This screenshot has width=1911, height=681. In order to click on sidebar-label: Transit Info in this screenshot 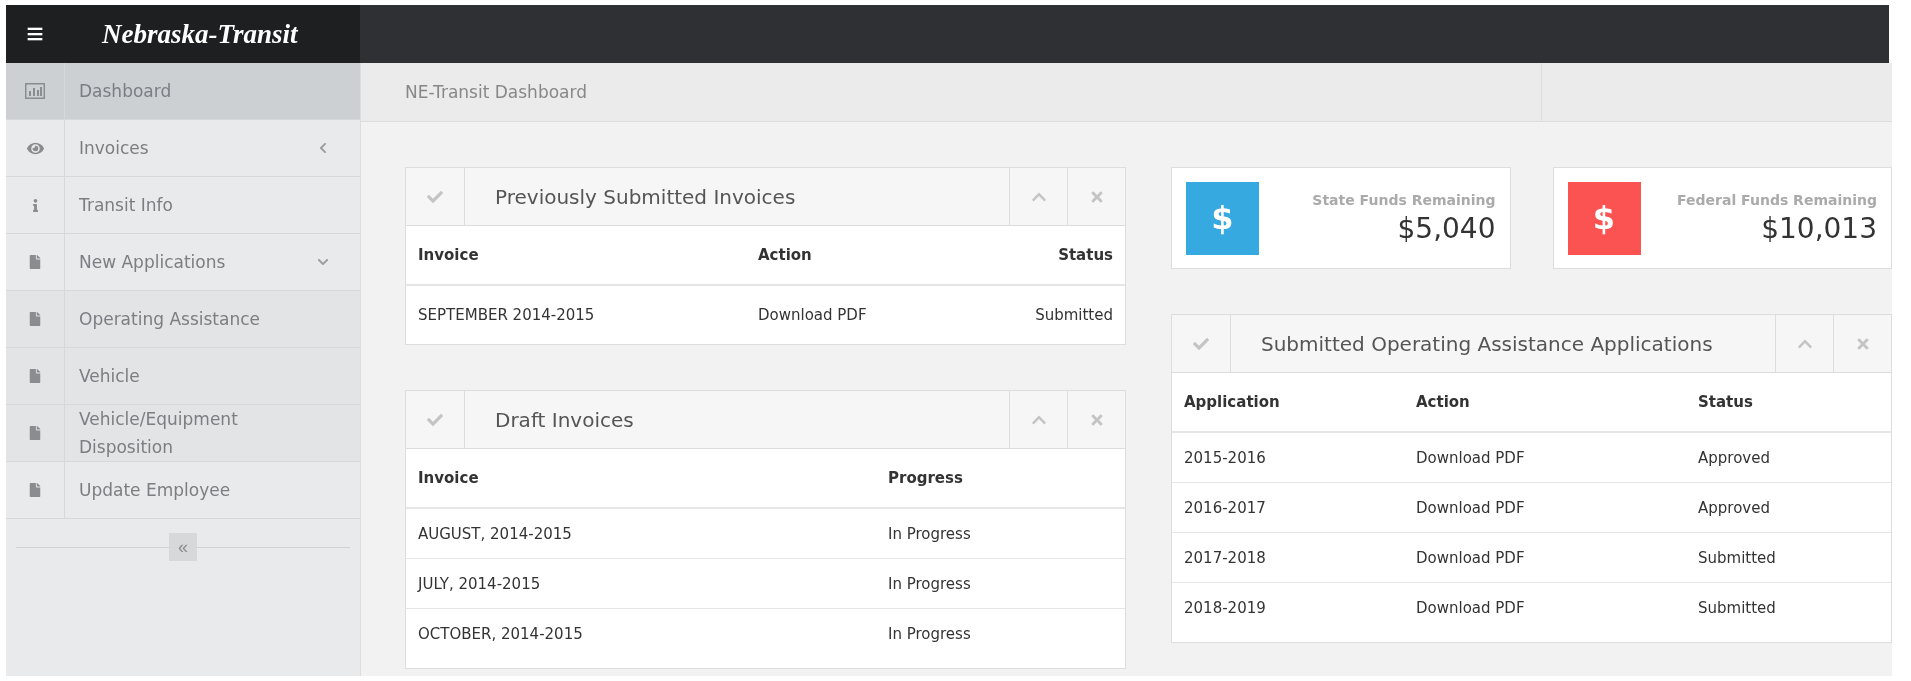, I will do `click(126, 205)`.